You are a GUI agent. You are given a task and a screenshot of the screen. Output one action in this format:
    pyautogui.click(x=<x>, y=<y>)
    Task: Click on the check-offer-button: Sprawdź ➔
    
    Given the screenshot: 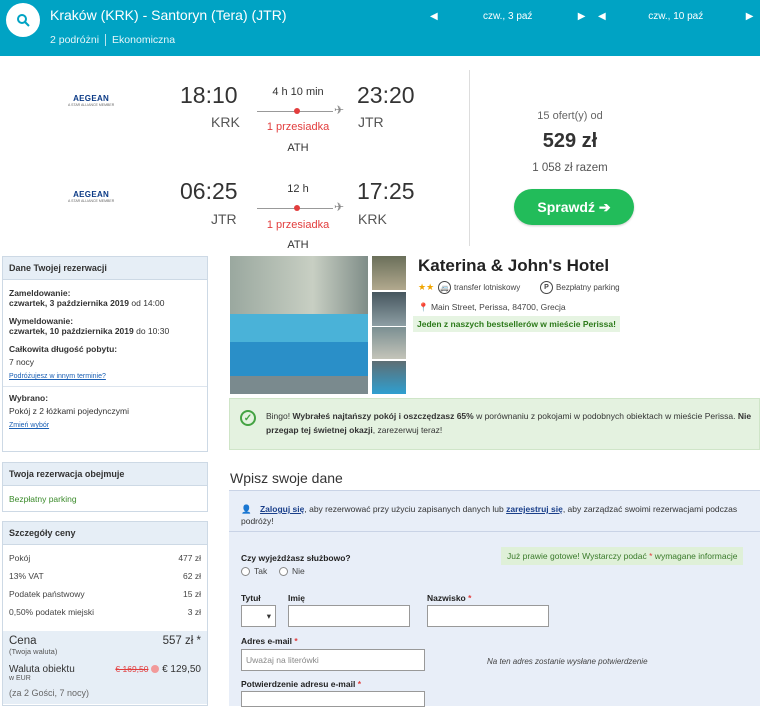 What is the action you would take?
    pyautogui.click(x=574, y=207)
    